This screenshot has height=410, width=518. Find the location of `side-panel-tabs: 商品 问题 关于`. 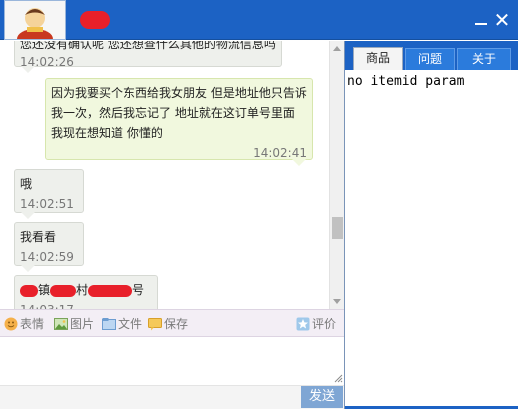

side-panel-tabs: 商品 问题 关于 is located at coordinates (431, 55).